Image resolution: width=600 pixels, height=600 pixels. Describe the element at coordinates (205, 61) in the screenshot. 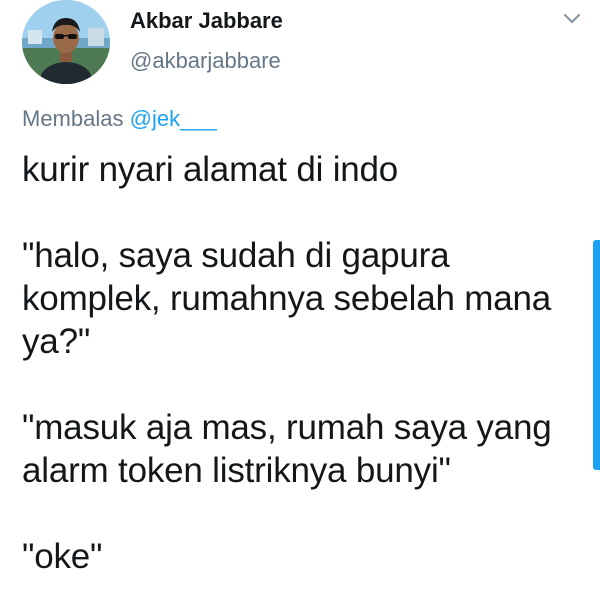

I see `username: @akbarjabbare` at that location.